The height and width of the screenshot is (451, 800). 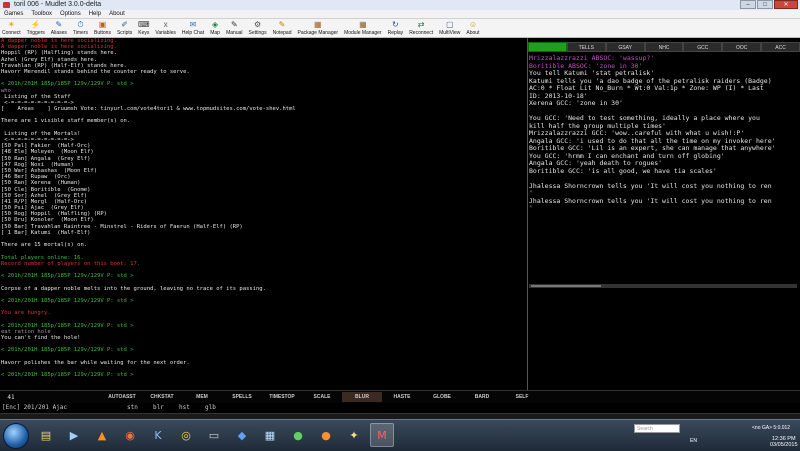 What do you see at coordinates (298, 435) in the screenshot?
I see `app-green-icon: ●` at bounding box center [298, 435].